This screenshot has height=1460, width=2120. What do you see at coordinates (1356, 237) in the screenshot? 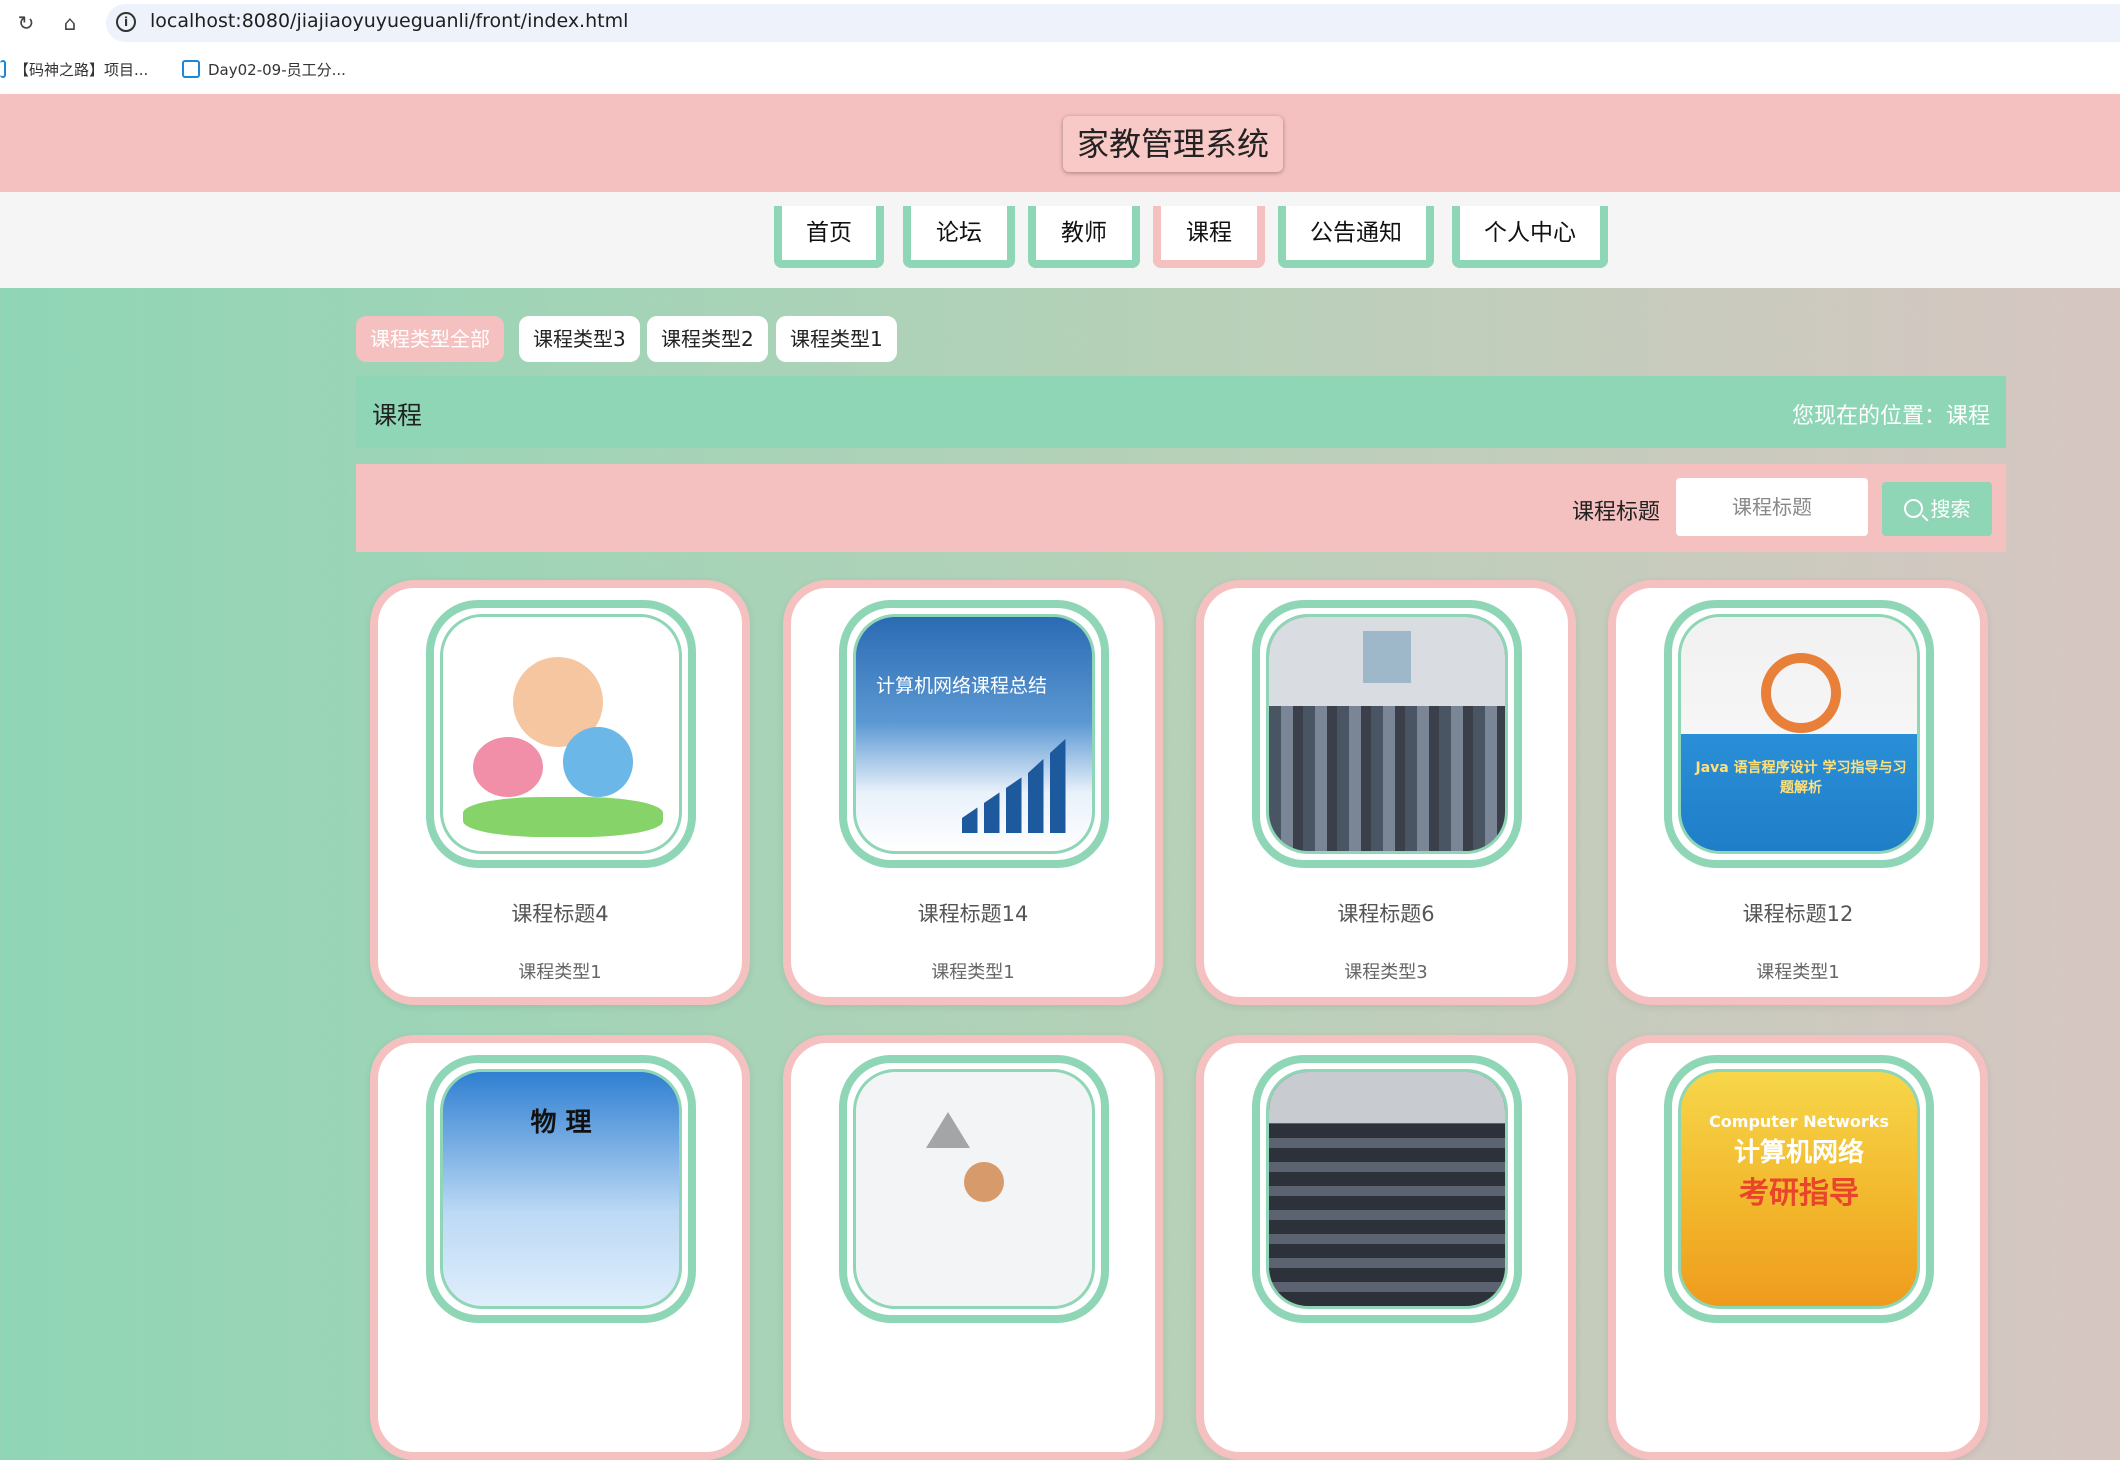
I see `nav-notice: 公告通知` at bounding box center [1356, 237].